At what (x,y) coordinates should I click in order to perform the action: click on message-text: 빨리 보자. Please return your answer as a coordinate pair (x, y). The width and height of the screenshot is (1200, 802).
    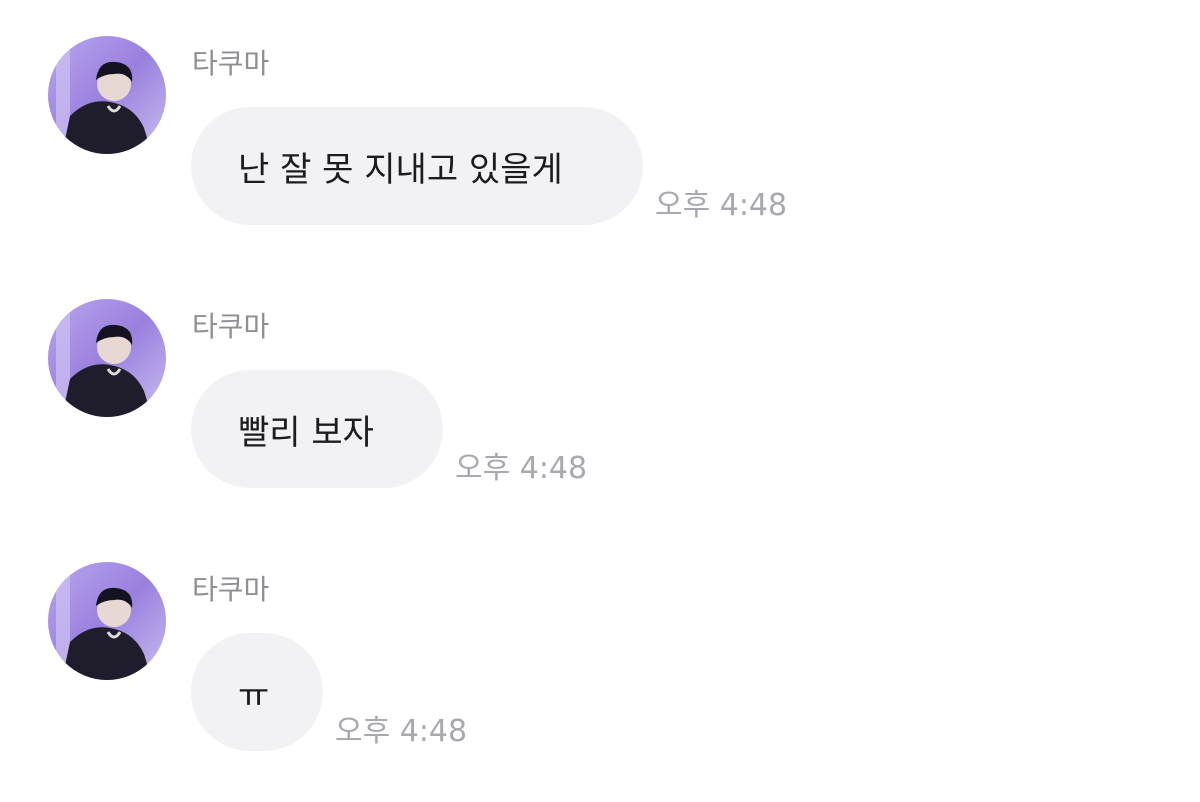
    Looking at the image, I should click on (306, 432).